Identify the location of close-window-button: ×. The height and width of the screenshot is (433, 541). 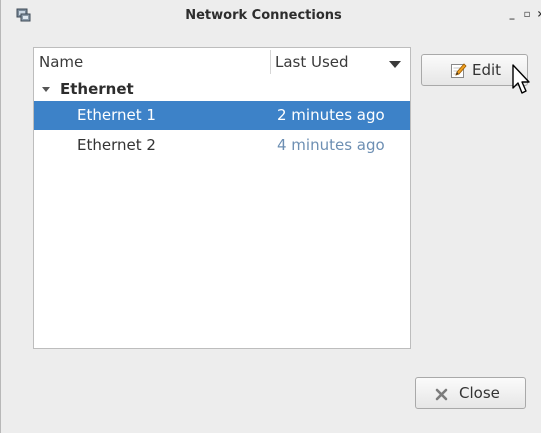
(538, 15).